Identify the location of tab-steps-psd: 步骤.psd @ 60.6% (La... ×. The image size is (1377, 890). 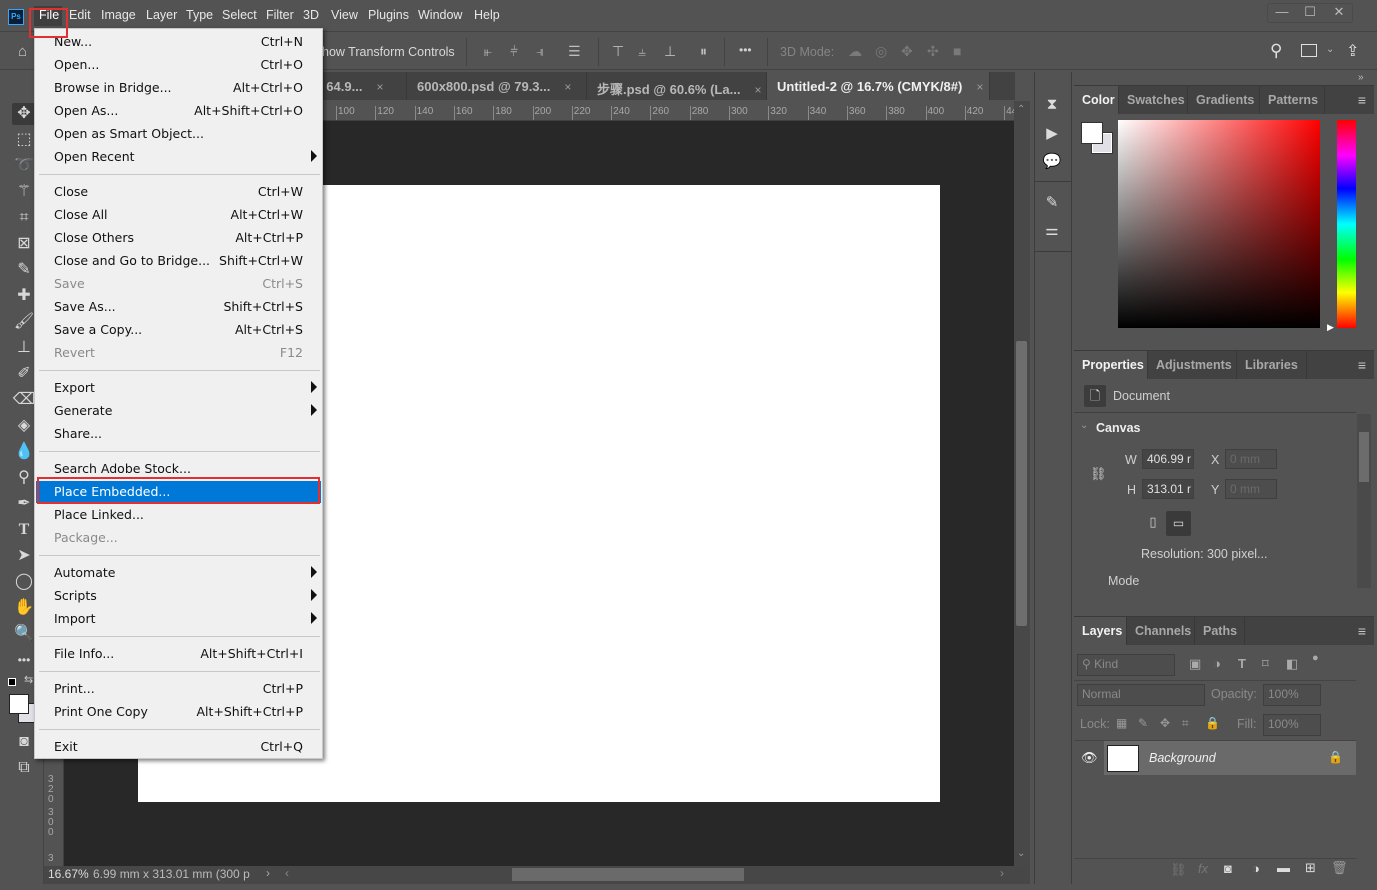
(677, 86).